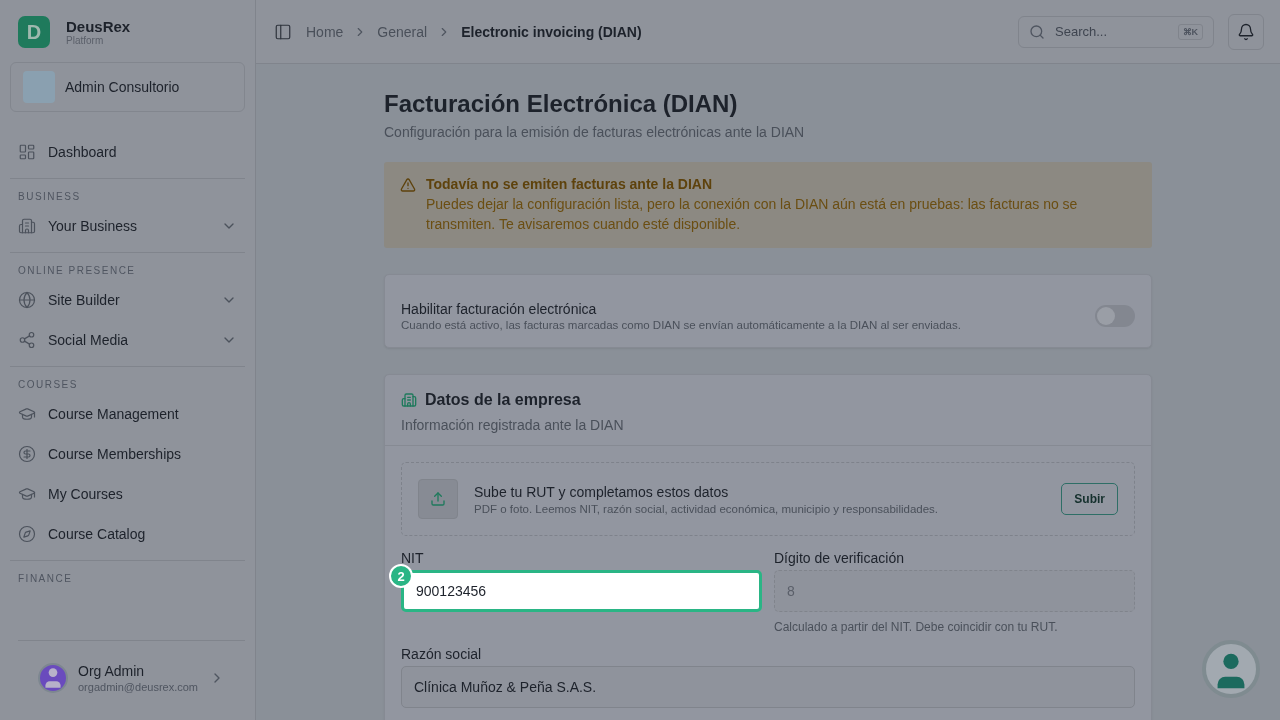 The width and height of the screenshot is (1280, 720). Describe the element at coordinates (127, 340) in the screenshot. I see `nav-item: Social Media` at that location.